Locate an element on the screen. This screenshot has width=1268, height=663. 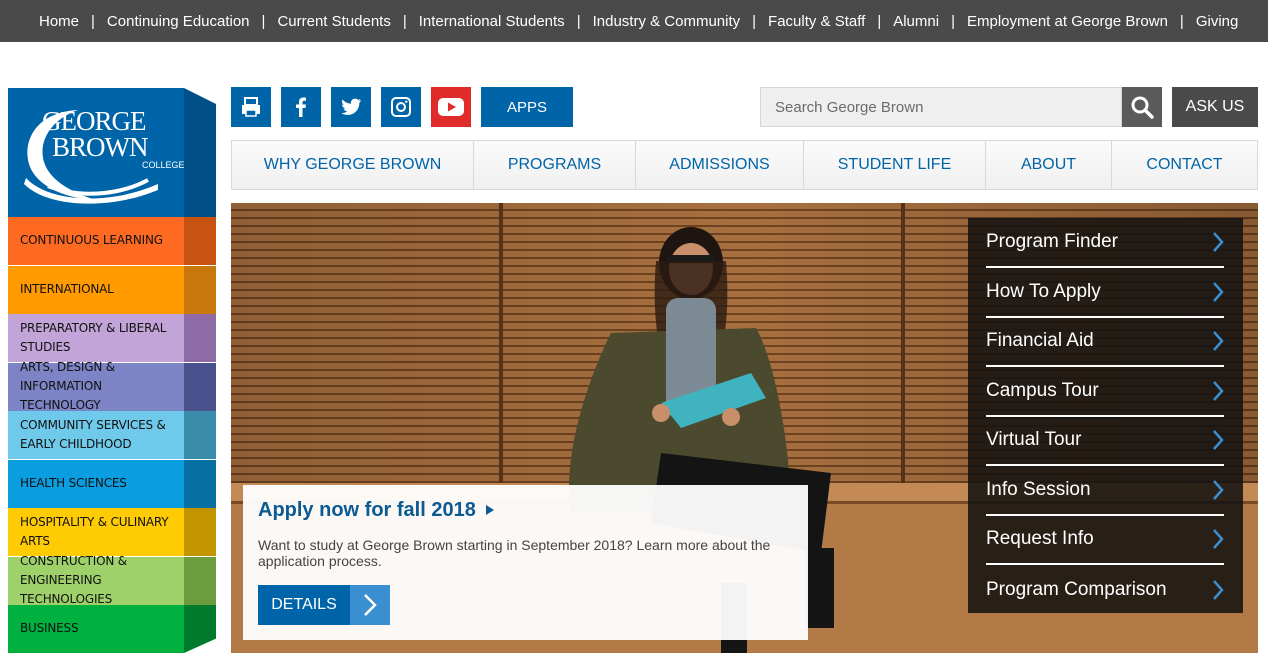
category-label: Arts, Design & Information Technology is located at coordinates (67, 386).